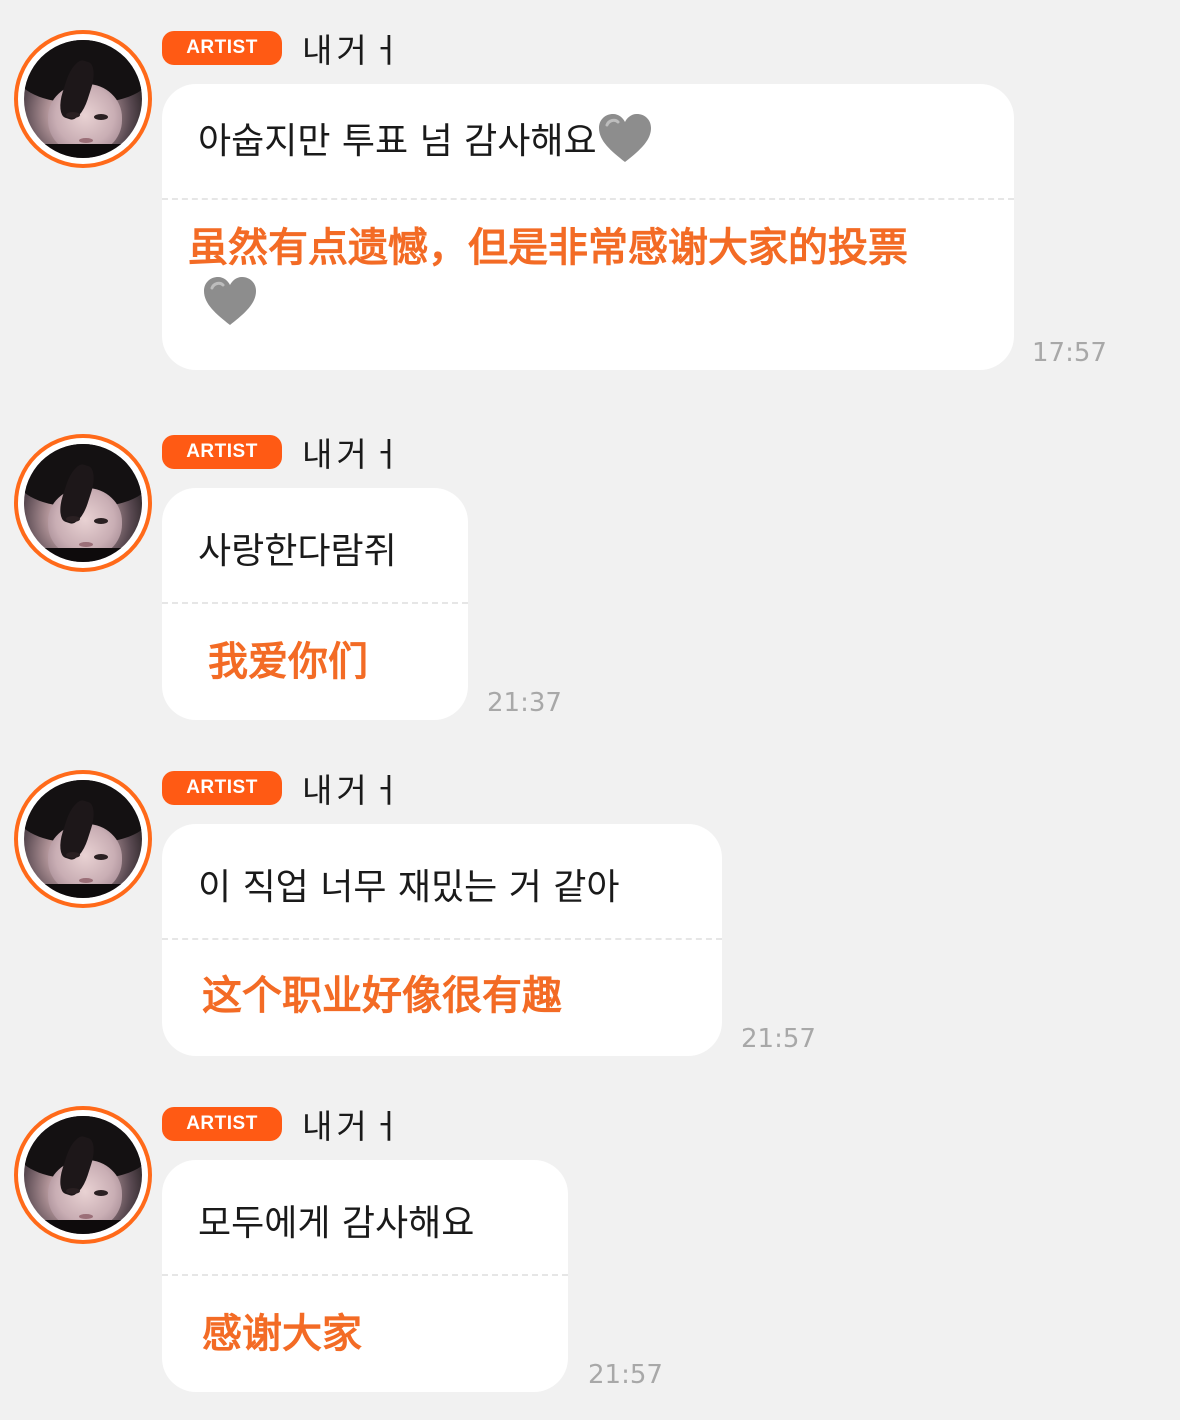  I want to click on message-text-korean: 아숩지만 투표 넘 감사해요, so click(425, 143).